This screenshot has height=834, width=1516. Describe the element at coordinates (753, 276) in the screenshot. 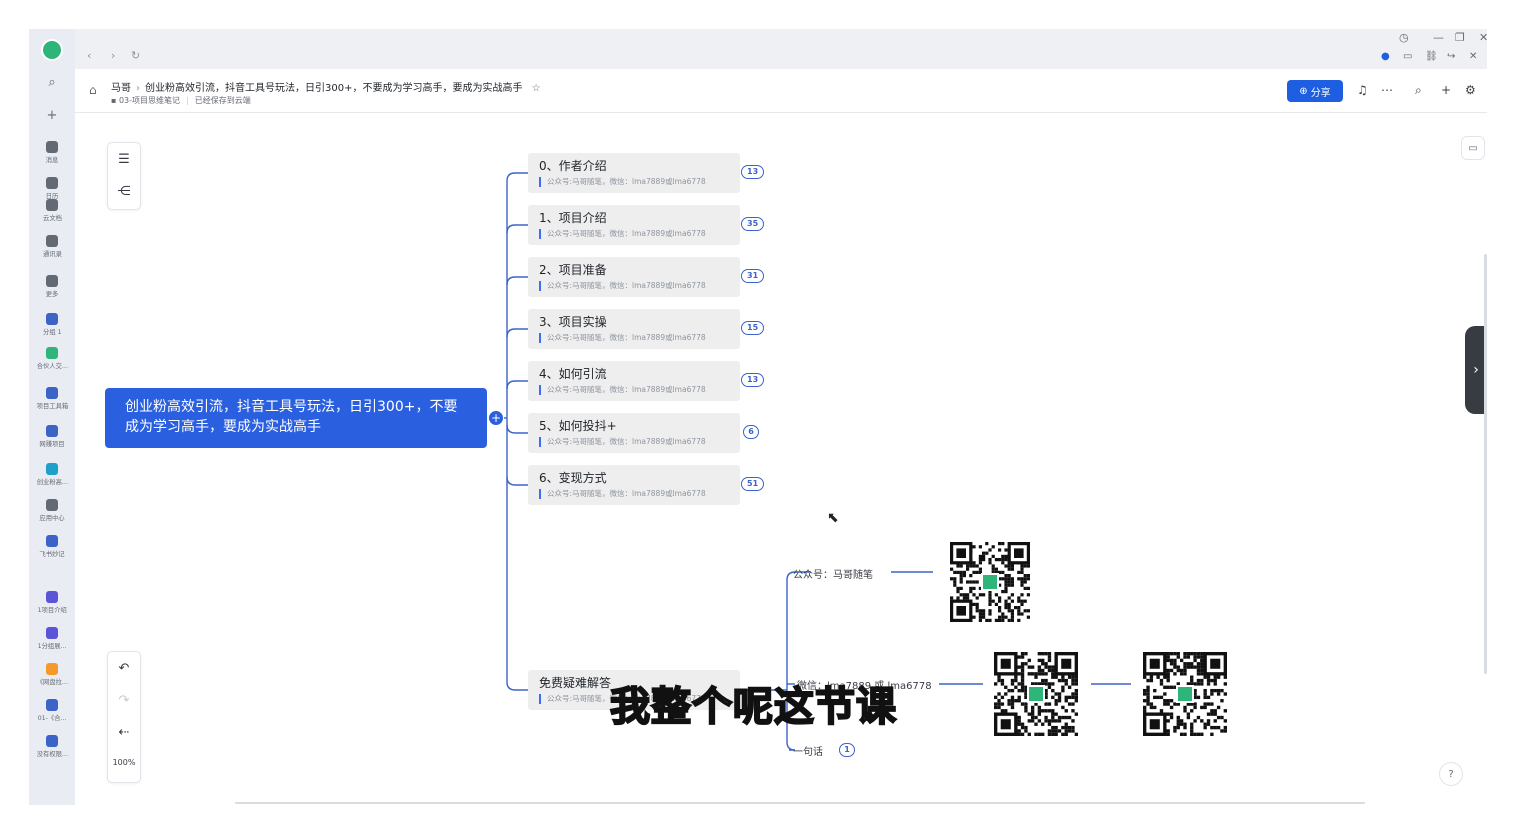

I see `collapsed-count-badge: 31` at that location.